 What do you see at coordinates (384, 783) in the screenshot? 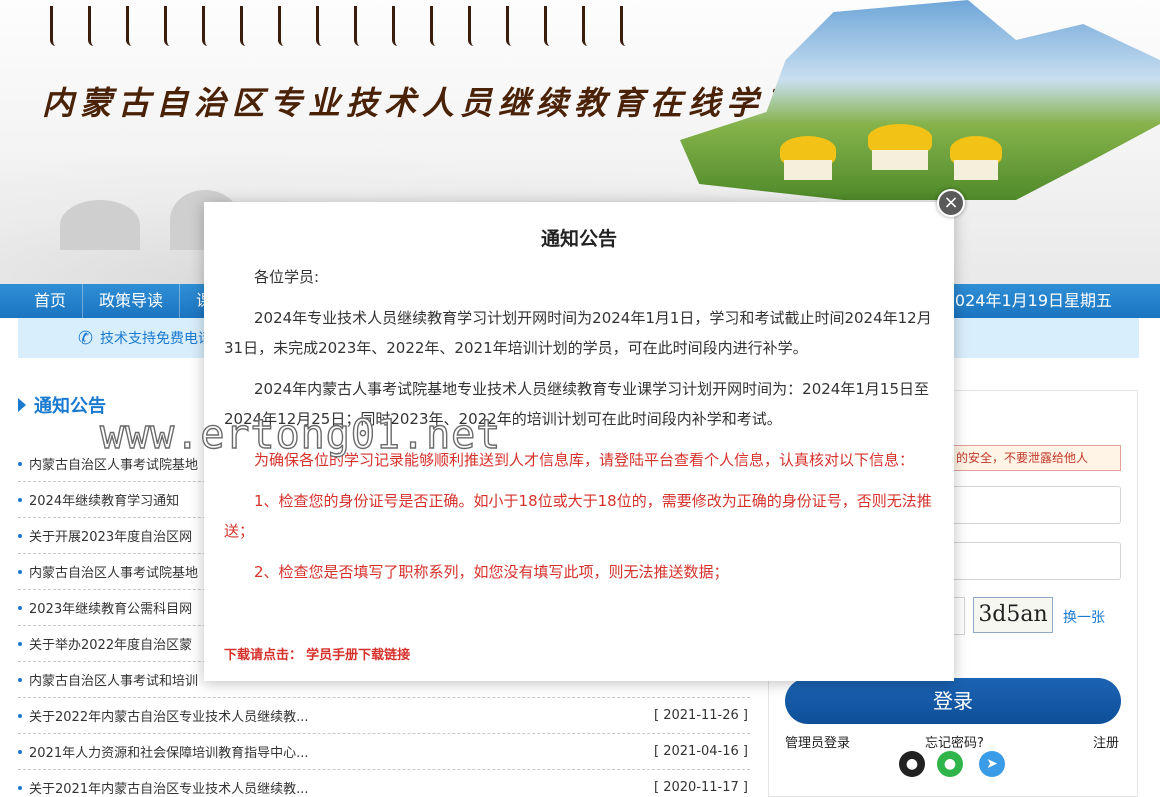
I see `list-item: 关于2021年内蒙古自治区专业技术人员继续教... [ 2020-11-17 ]` at bounding box center [384, 783].